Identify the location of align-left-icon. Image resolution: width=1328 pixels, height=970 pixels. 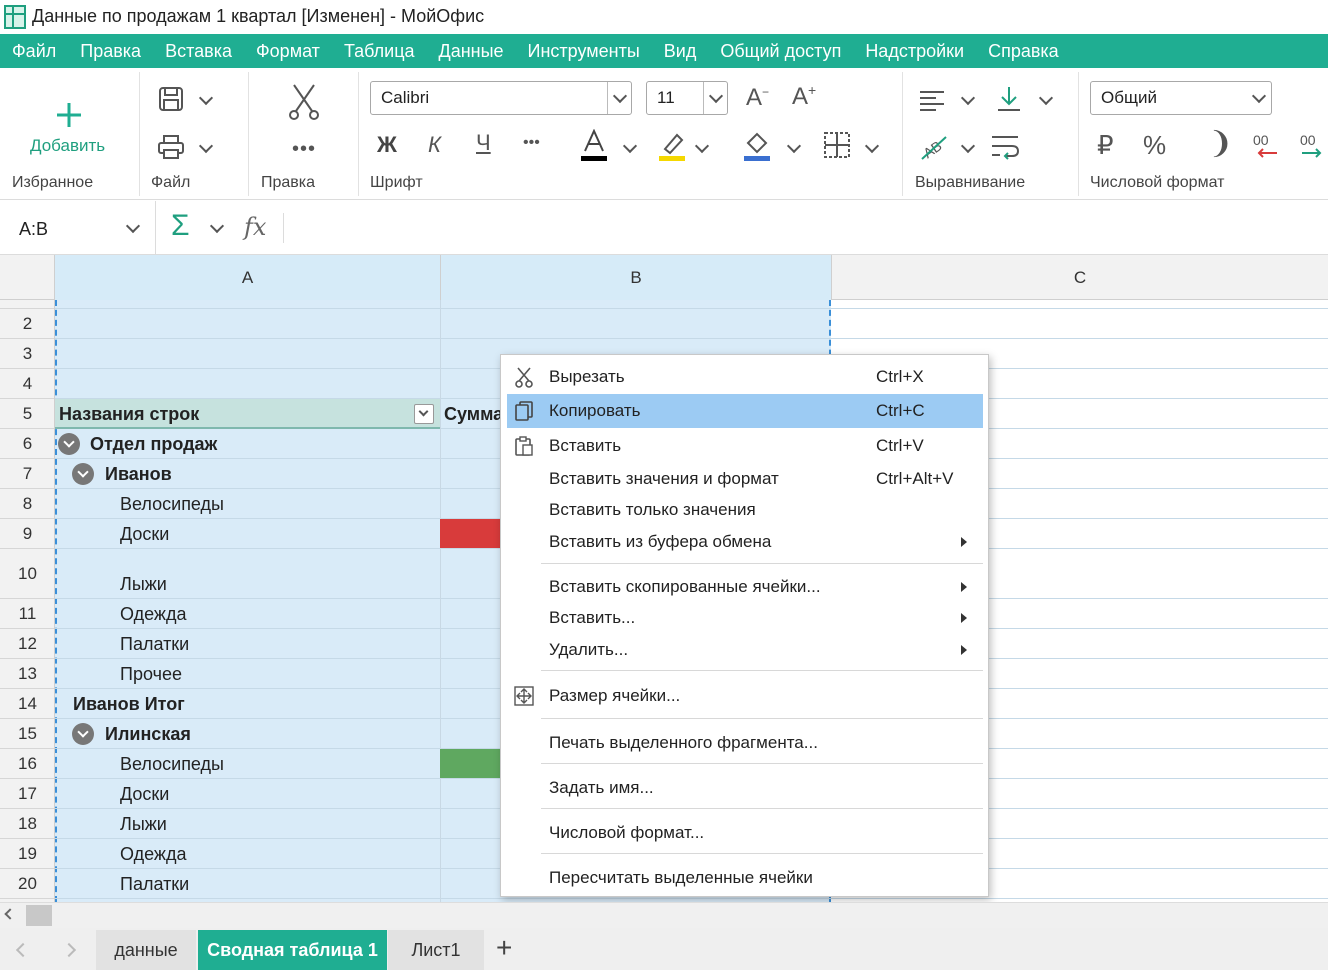
(932, 101).